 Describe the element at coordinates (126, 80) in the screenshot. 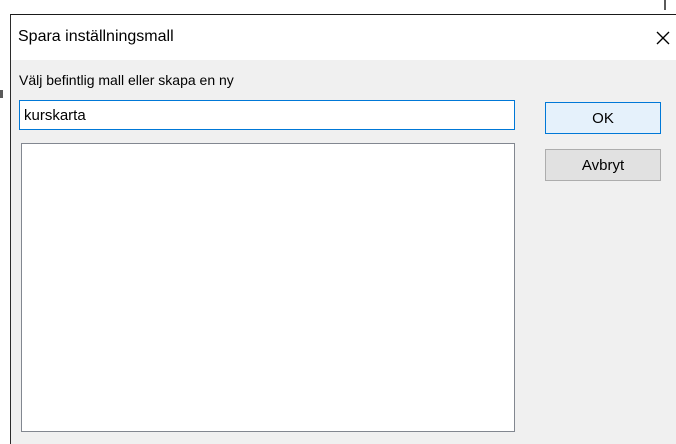

I see `template-prompt-label: Välj befintlig mall eller skapa en ny` at that location.